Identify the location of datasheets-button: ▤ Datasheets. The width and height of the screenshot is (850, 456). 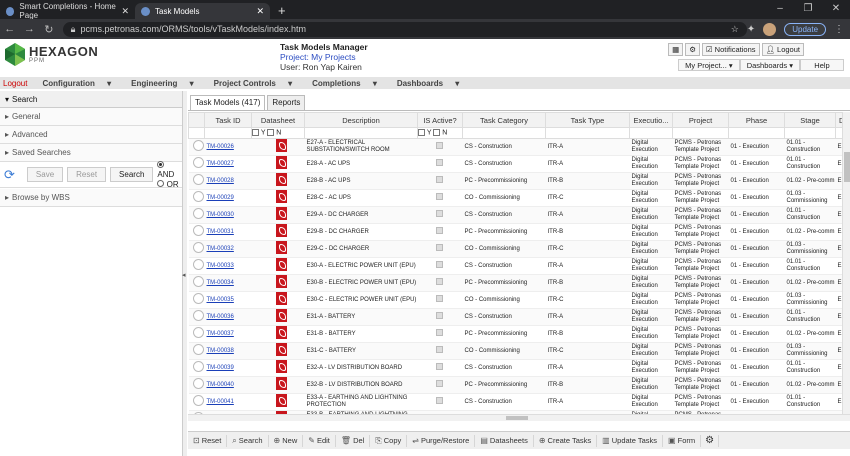
(504, 440).